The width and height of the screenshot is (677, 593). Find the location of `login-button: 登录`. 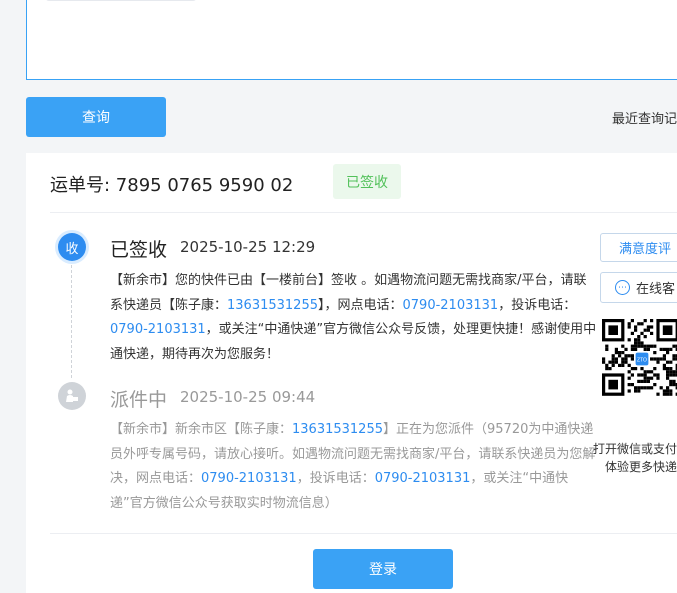

login-button: 登录 is located at coordinates (383, 569).